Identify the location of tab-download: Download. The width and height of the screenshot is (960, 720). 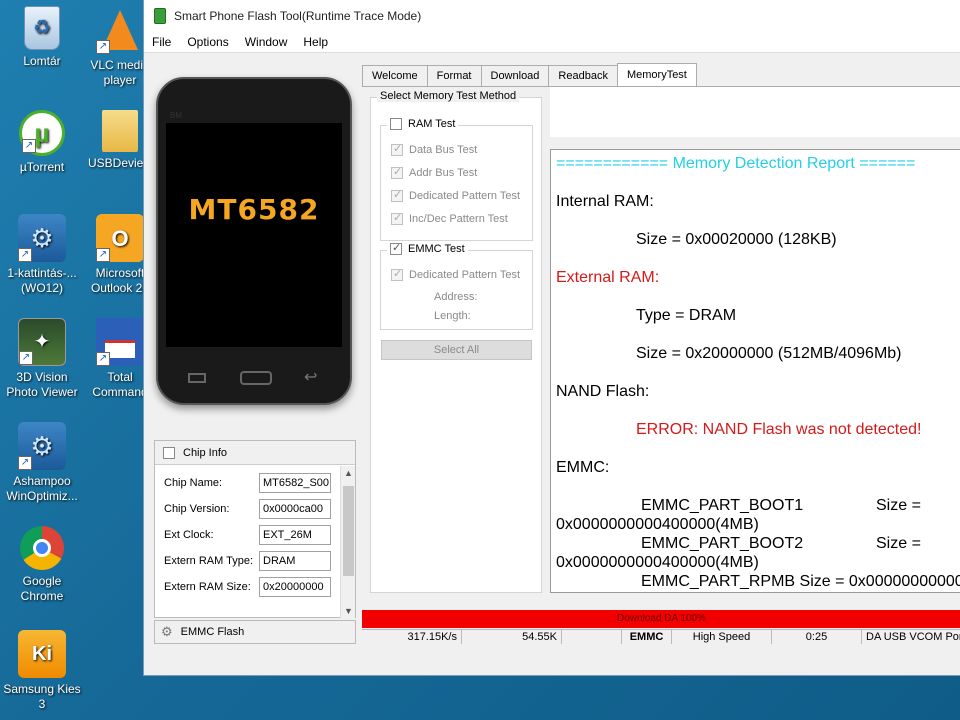
(515, 75).